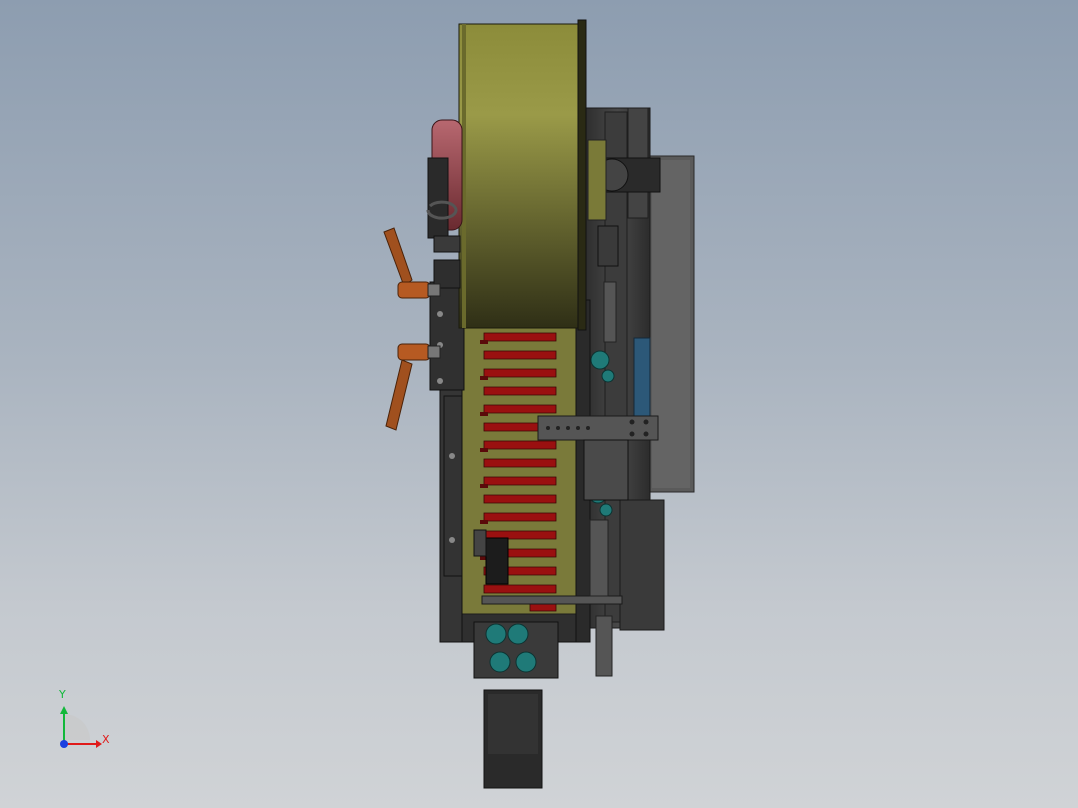 This screenshot has height=808, width=1078. Describe the element at coordinates (62, 694) in the screenshot. I see `y-axis-label: Y` at that location.